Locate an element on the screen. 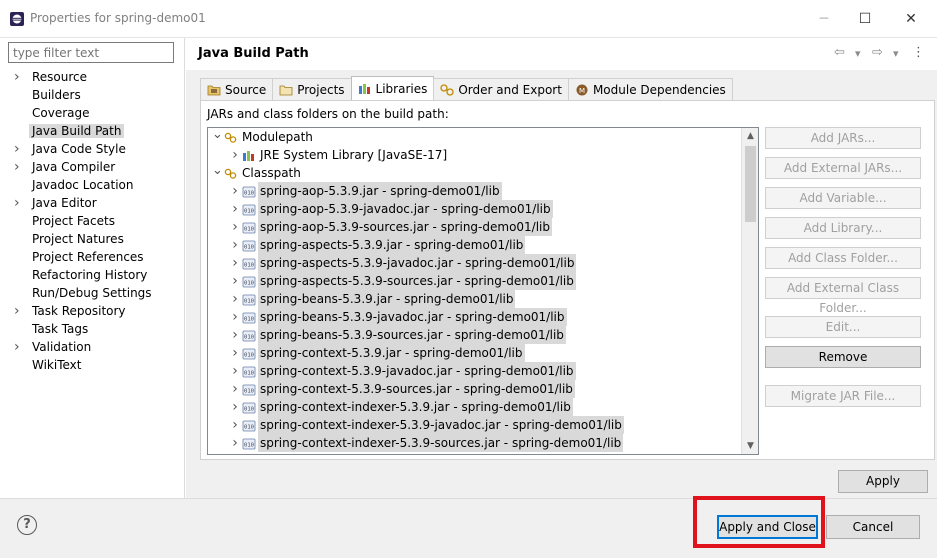 This screenshot has width=937, height=558. tree-scrollbar: ▲ ▼ is located at coordinates (749, 291).